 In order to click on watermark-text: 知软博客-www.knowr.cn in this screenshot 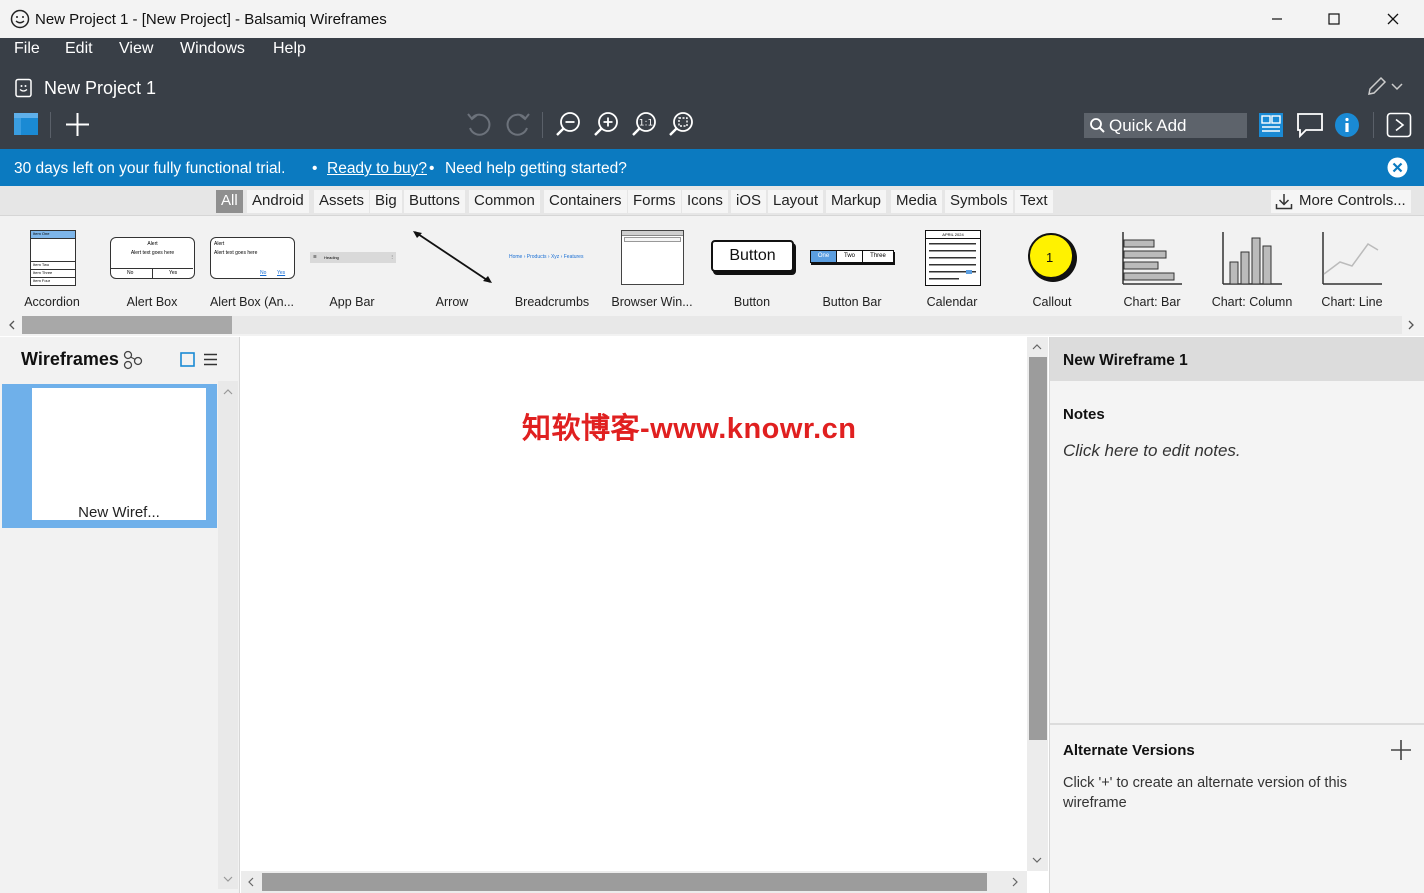, I will do `click(689, 429)`.